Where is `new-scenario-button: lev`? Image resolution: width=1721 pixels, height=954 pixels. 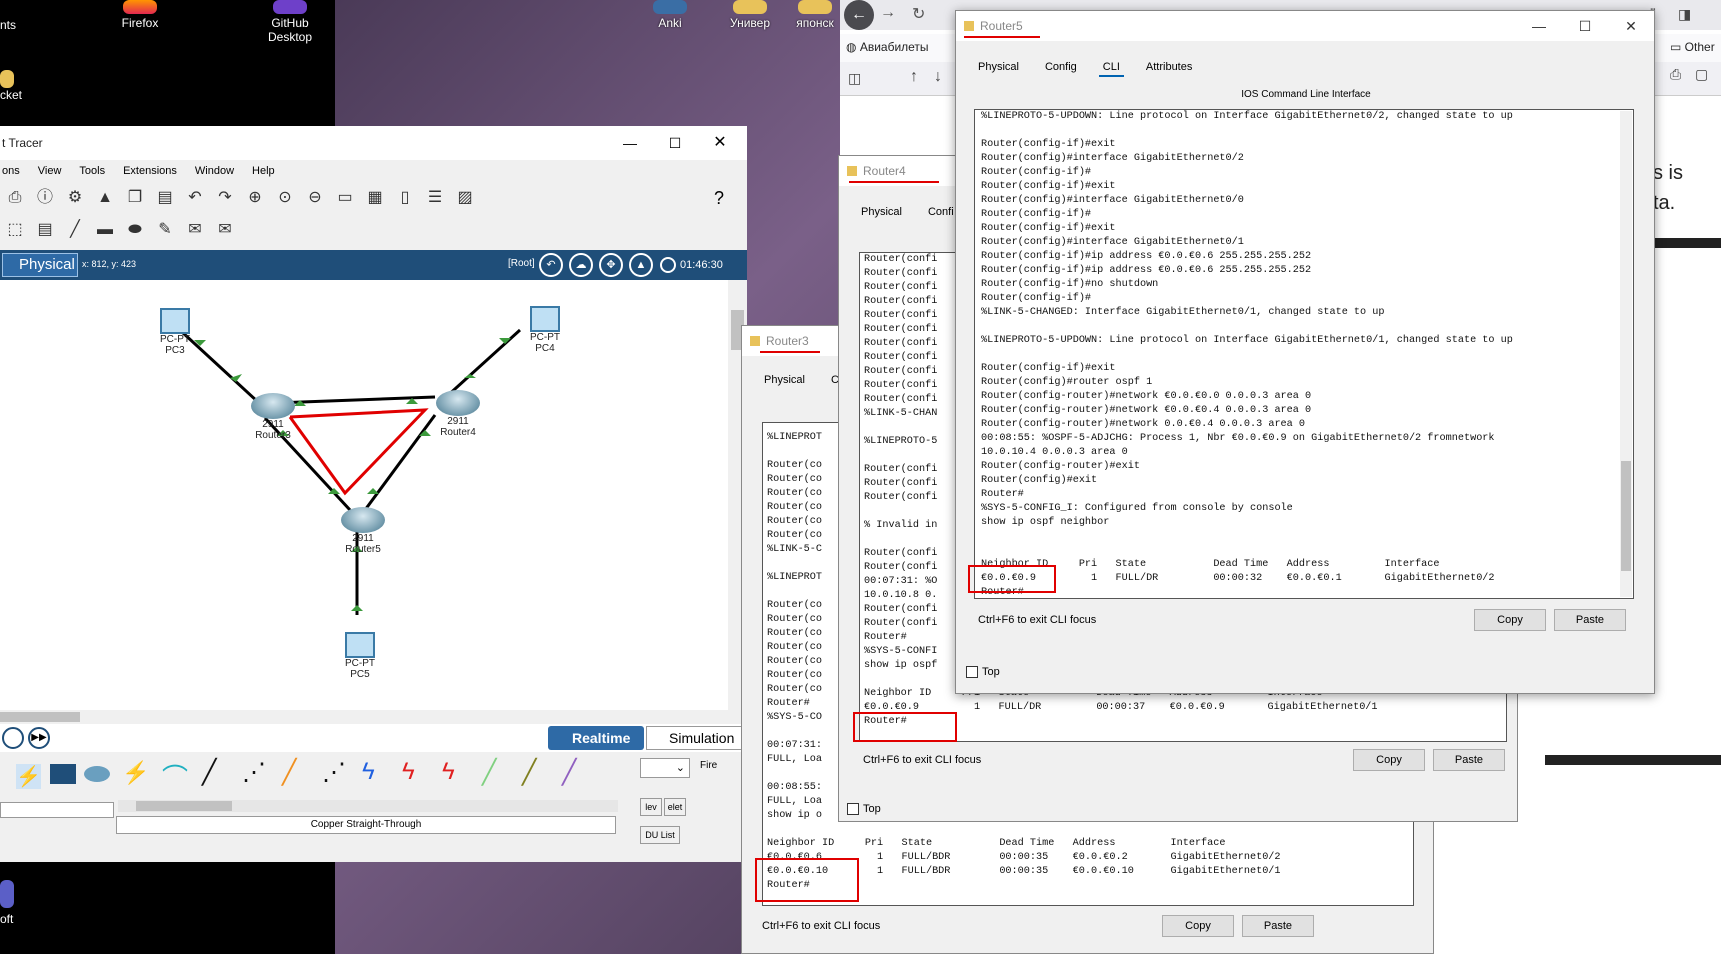
new-scenario-button: lev is located at coordinates (651, 807).